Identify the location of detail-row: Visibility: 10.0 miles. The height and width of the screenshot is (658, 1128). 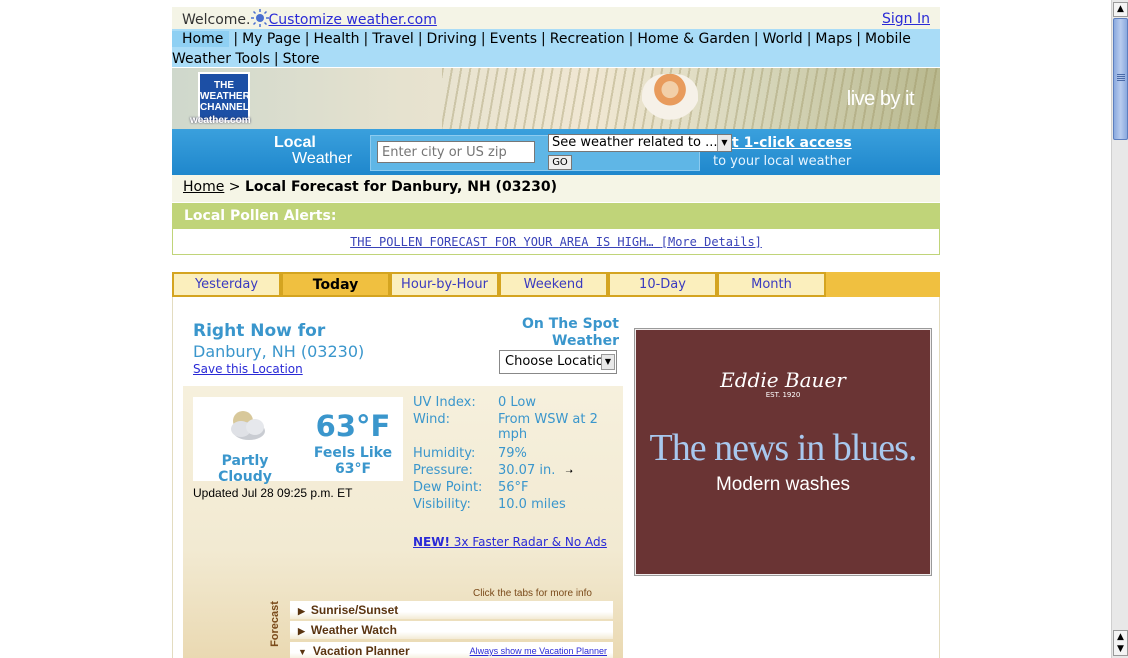
(515, 505).